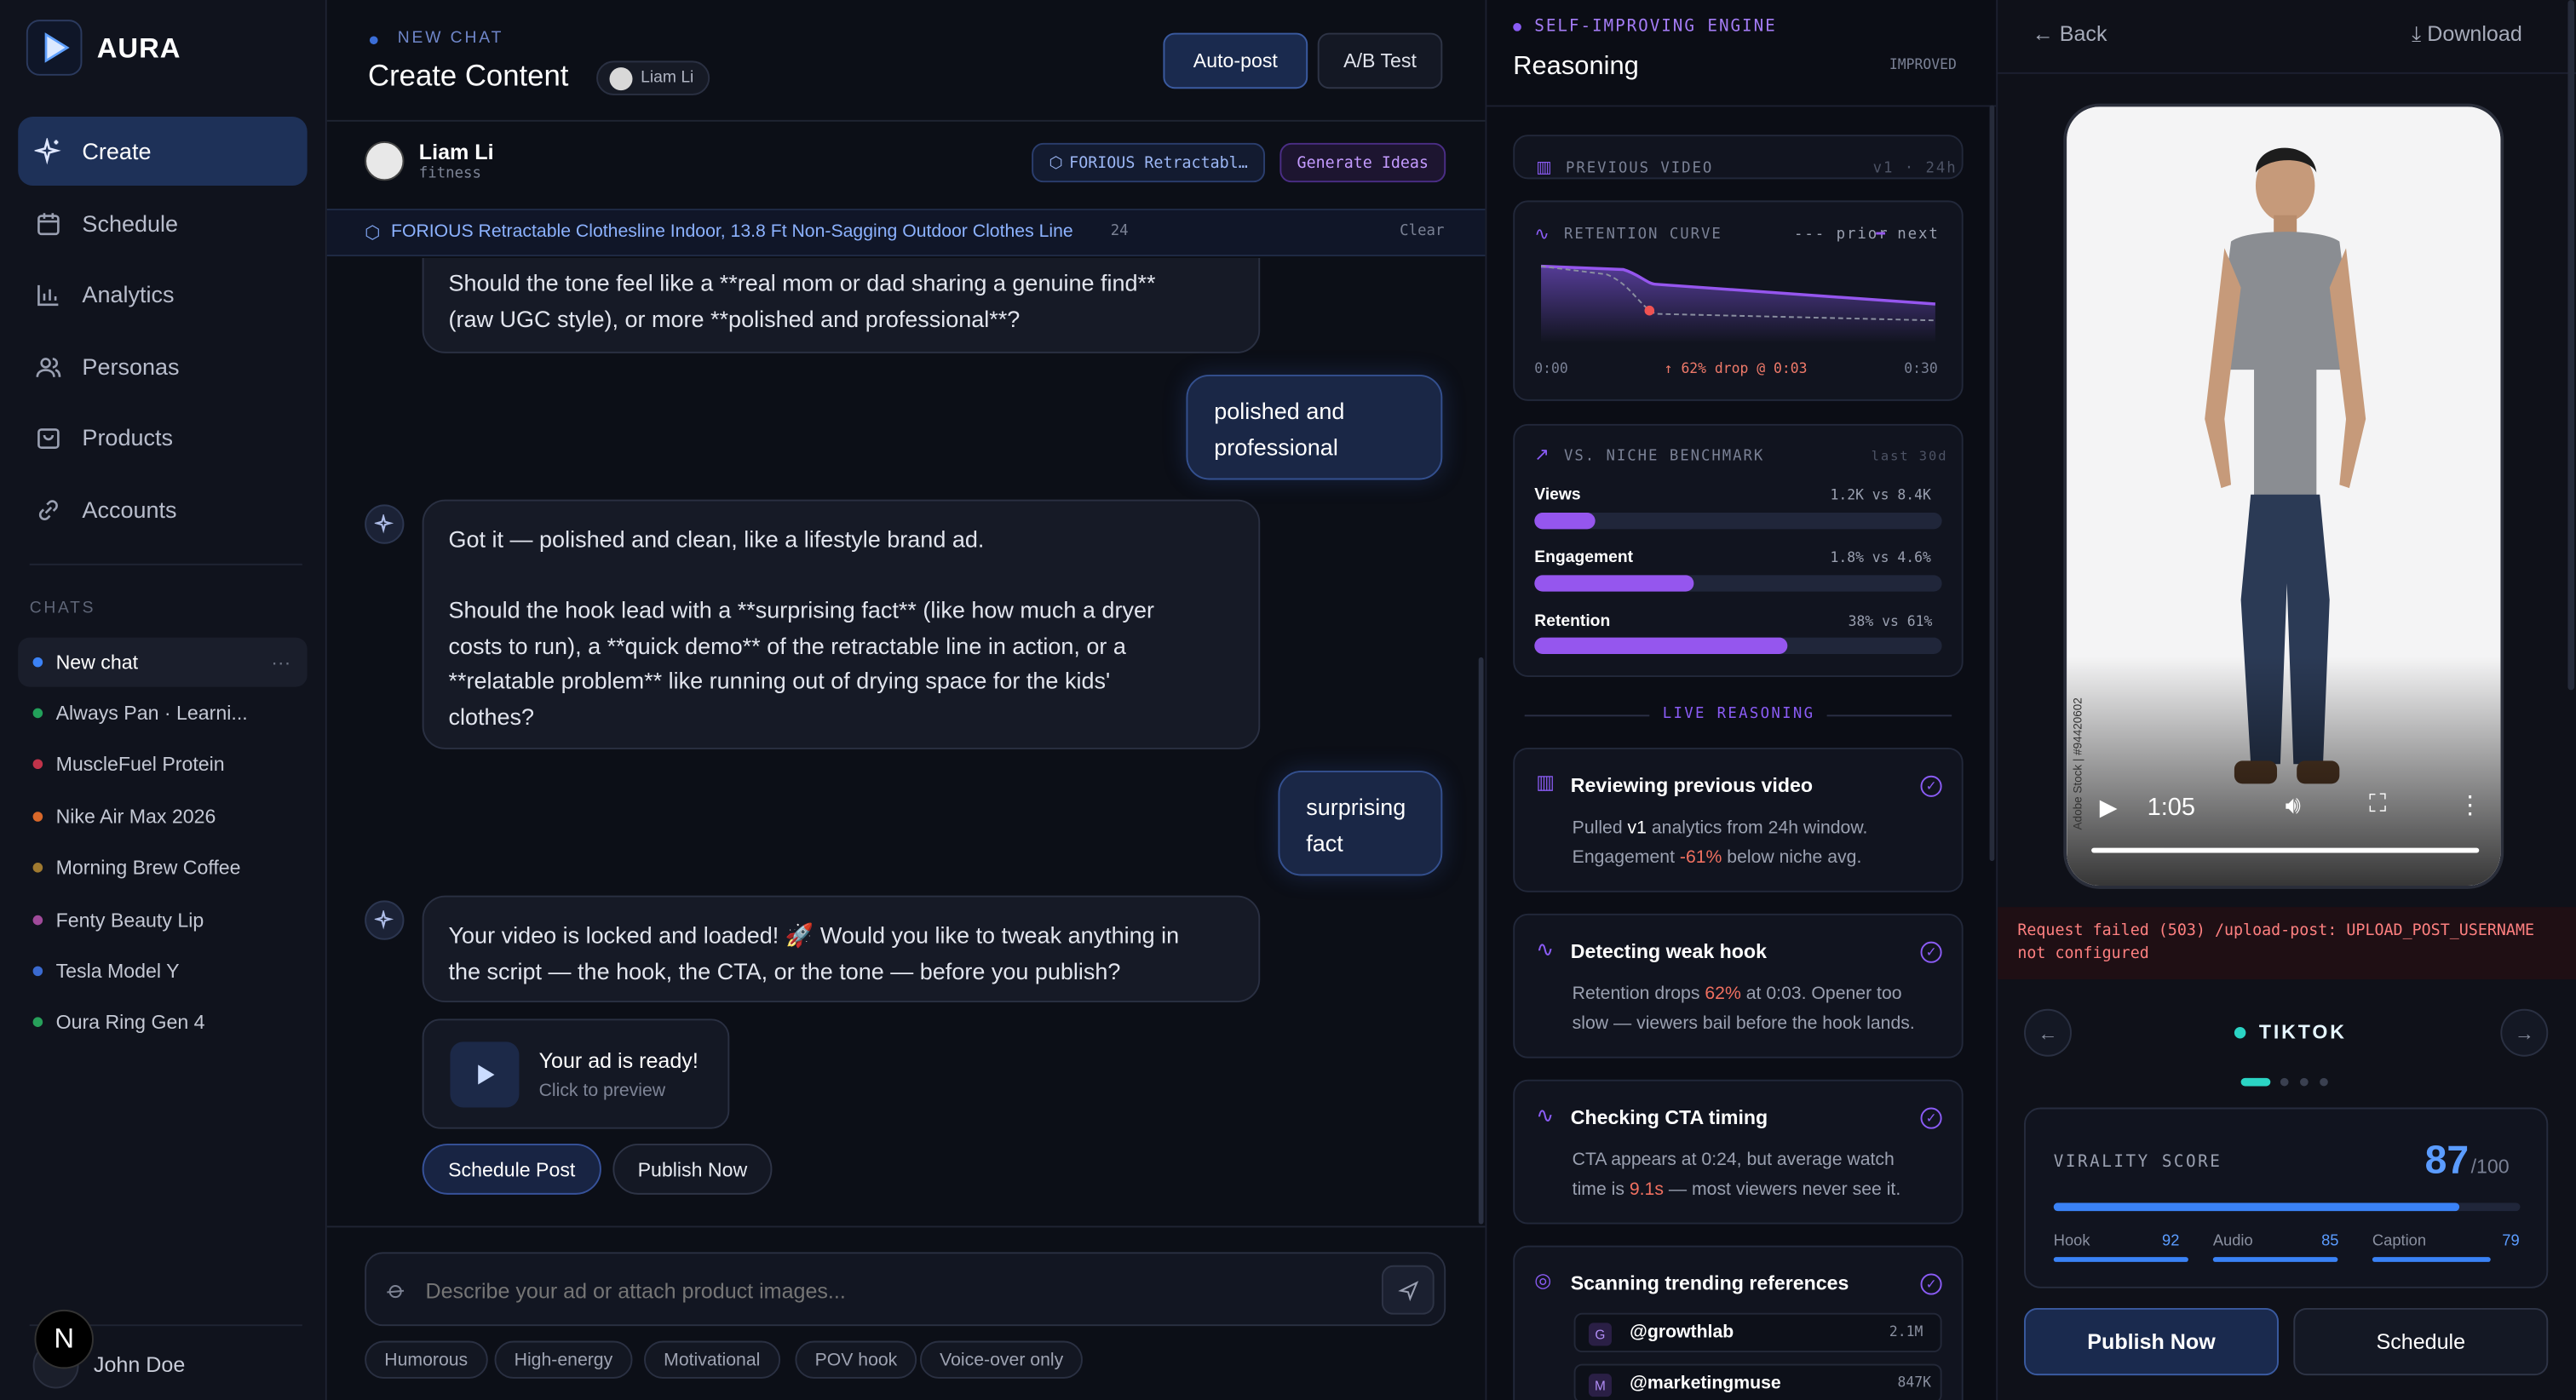  I want to click on reference-avatar: G, so click(1600, 1334).